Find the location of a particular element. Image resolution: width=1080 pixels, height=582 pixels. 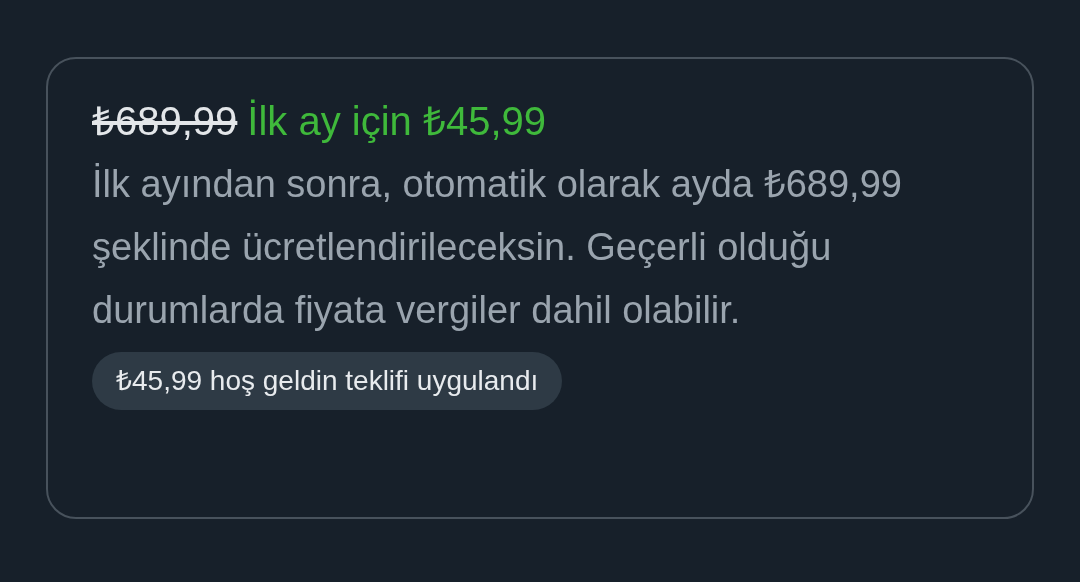

offer-badge: ₺45,99 hoş geldin teklifi uygulandı is located at coordinates (327, 381).